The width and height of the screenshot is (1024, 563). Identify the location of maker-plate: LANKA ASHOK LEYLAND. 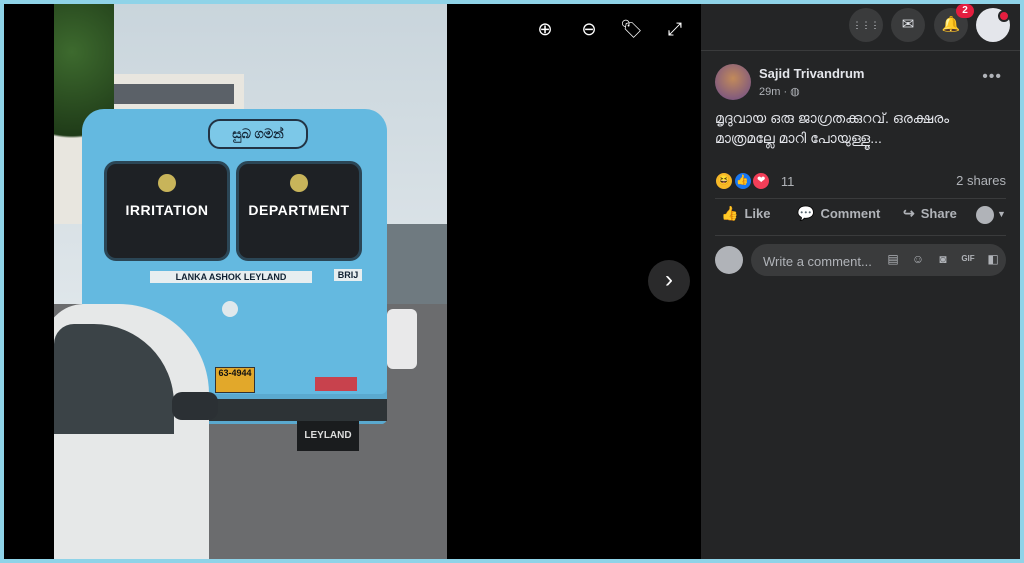
(231, 277).